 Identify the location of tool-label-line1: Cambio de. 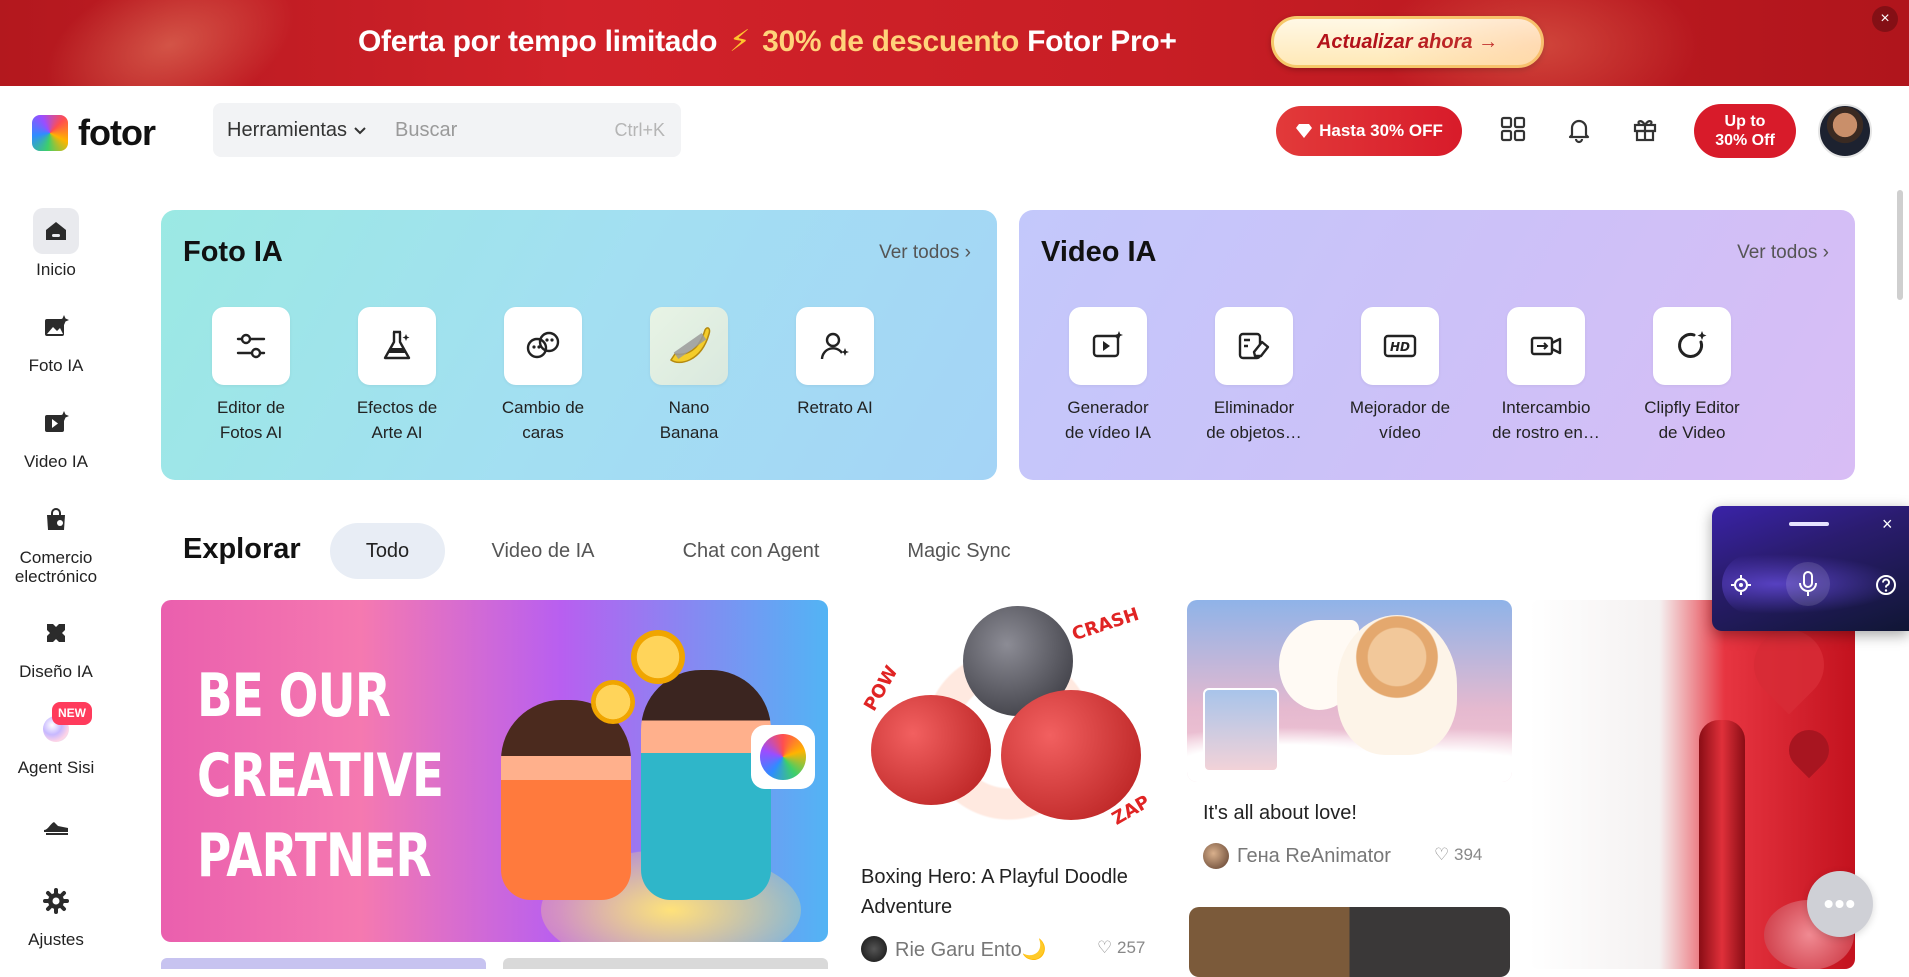
(543, 407).